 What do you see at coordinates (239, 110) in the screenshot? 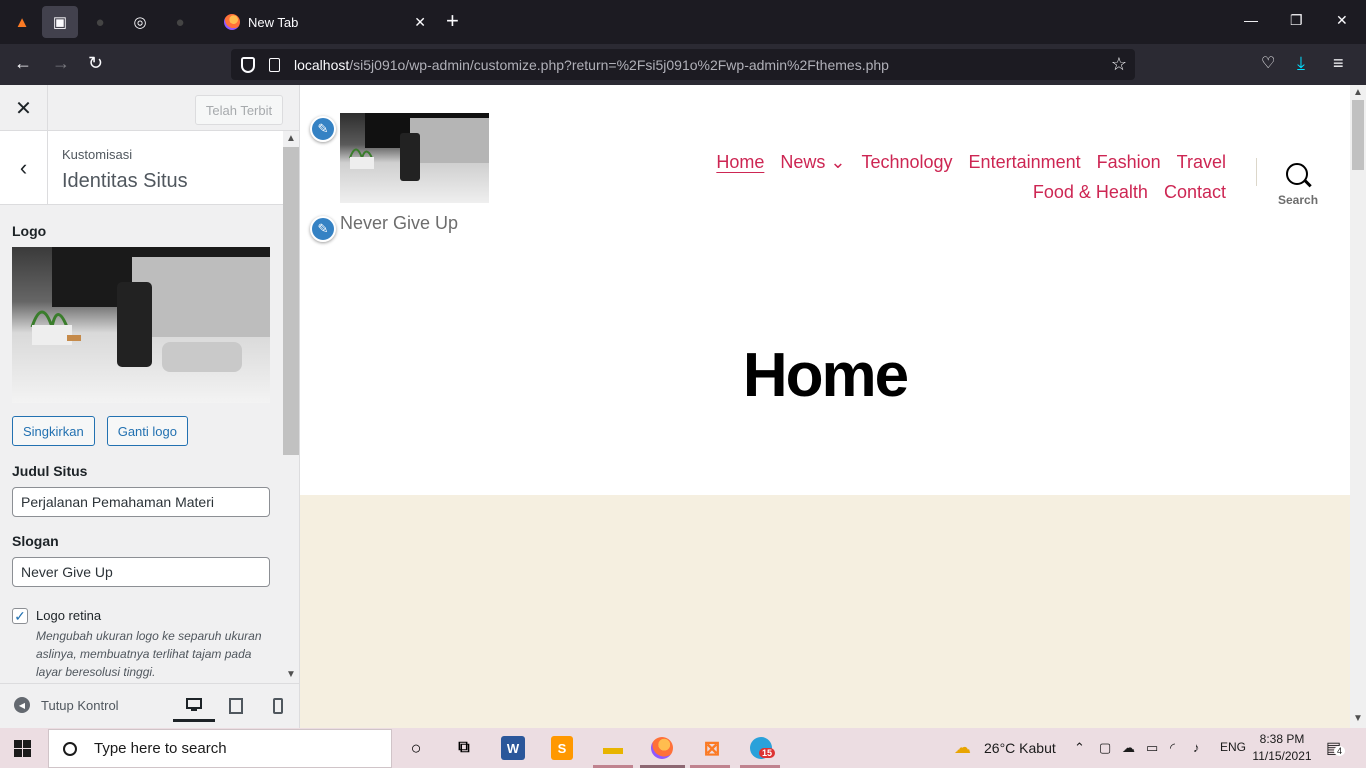
I see `publish-button: Telah Terbit` at bounding box center [239, 110].